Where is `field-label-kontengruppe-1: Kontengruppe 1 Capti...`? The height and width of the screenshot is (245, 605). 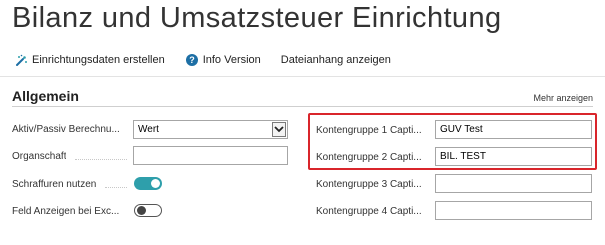 field-label-kontengruppe-1: Kontengruppe 1 Capti... is located at coordinates (369, 130).